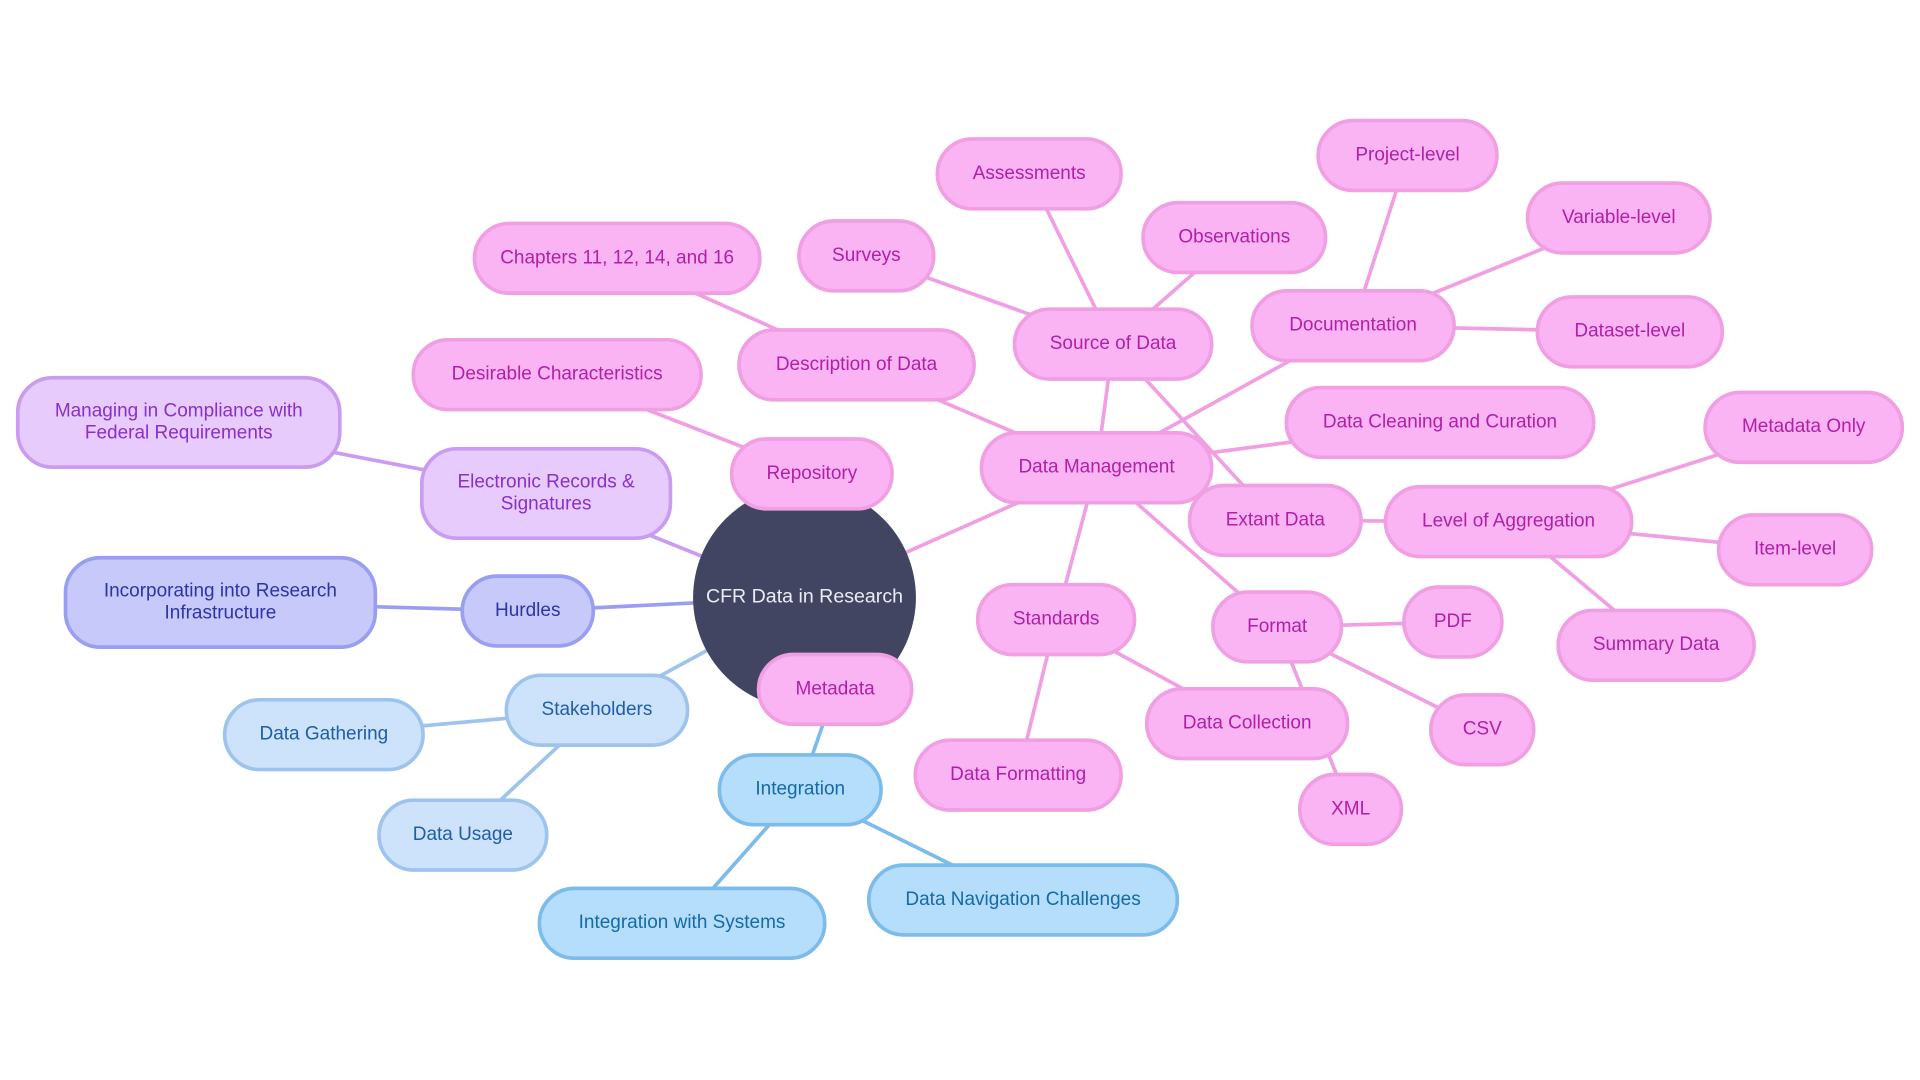 The height and width of the screenshot is (1080, 1920). I want to click on node-observations: Observations, so click(1234, 237).